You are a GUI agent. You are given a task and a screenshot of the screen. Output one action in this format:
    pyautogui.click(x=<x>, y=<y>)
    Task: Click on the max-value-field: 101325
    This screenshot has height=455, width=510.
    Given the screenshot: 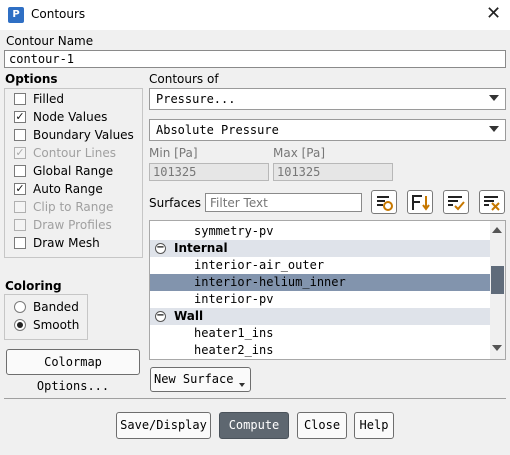 What is the action you would take?
    pyautogui.click(x=333, y=172)
    